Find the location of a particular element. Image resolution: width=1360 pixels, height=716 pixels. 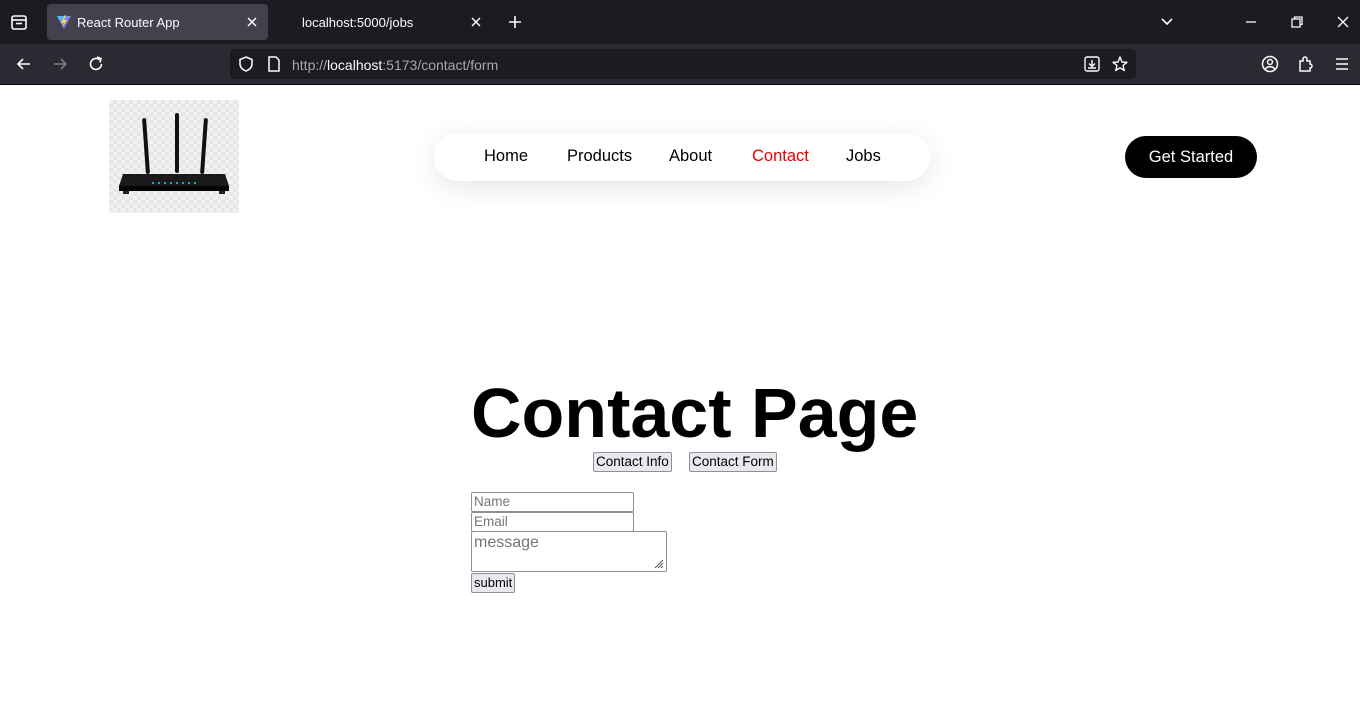

back-icon is located at coordinates (24, 64).